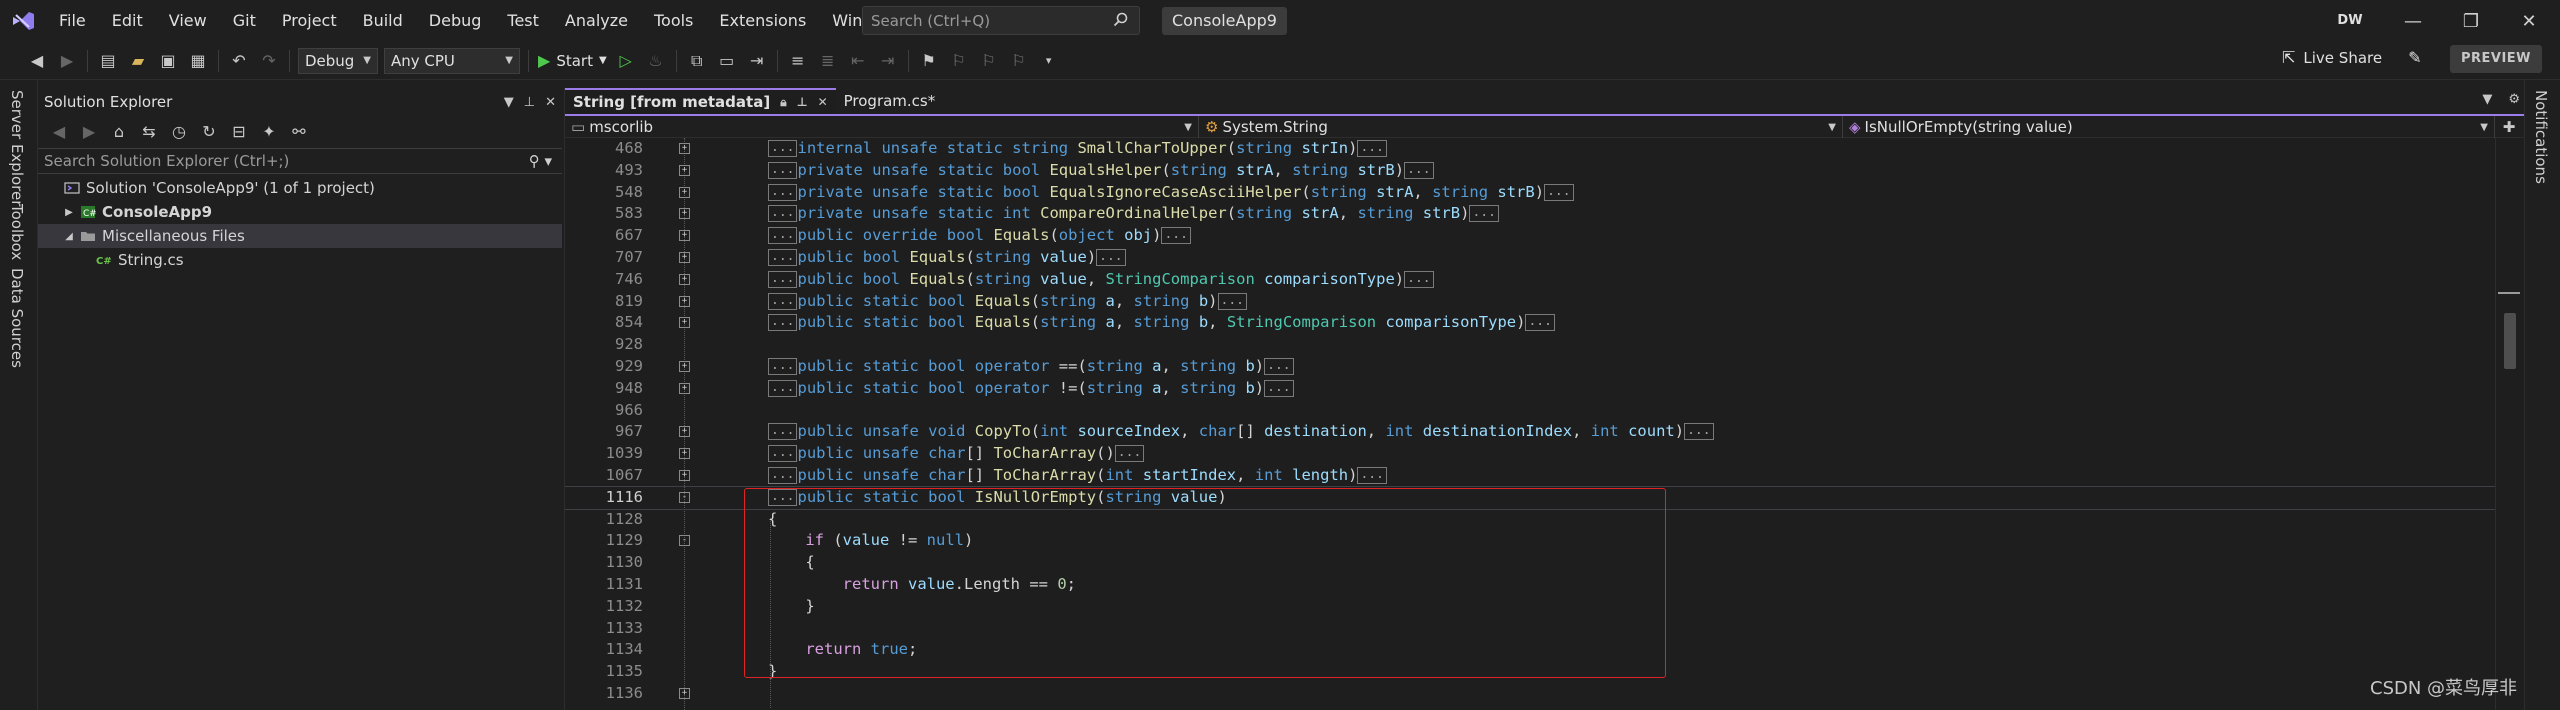 Image resolution: width=2560 pixels, height=710 pixels. Describe the element at coordinates (888, 61) in the screenshot. I see `outdent-icon: ⇥` at that location.